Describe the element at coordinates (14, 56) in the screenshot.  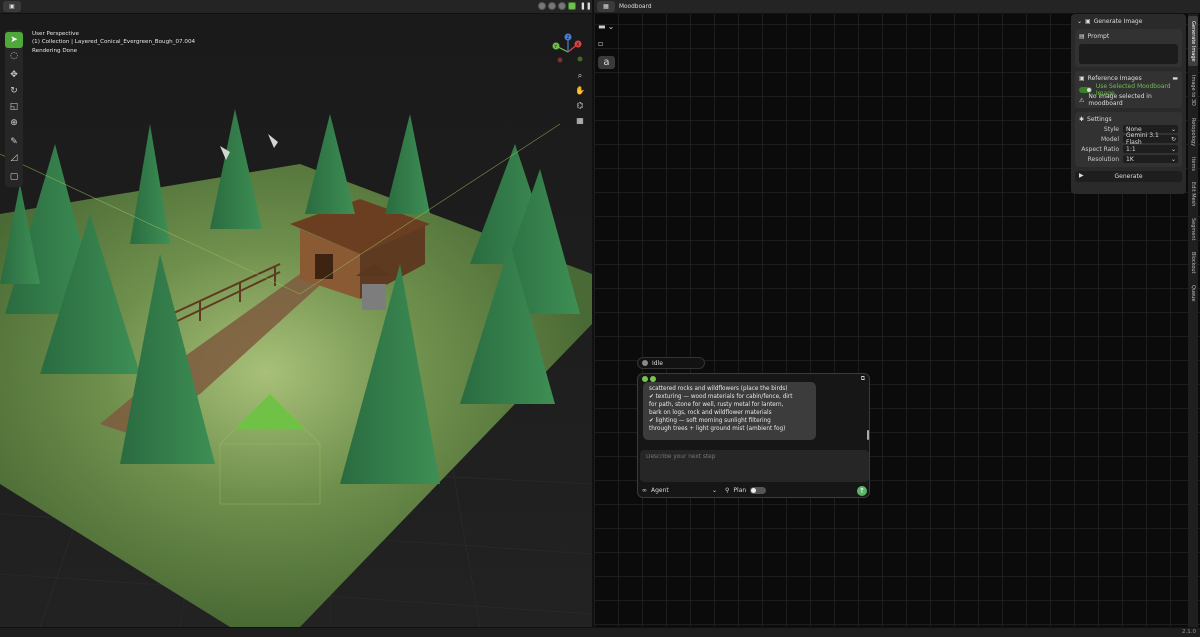
I see `select-tool-button: ◌` at that location.